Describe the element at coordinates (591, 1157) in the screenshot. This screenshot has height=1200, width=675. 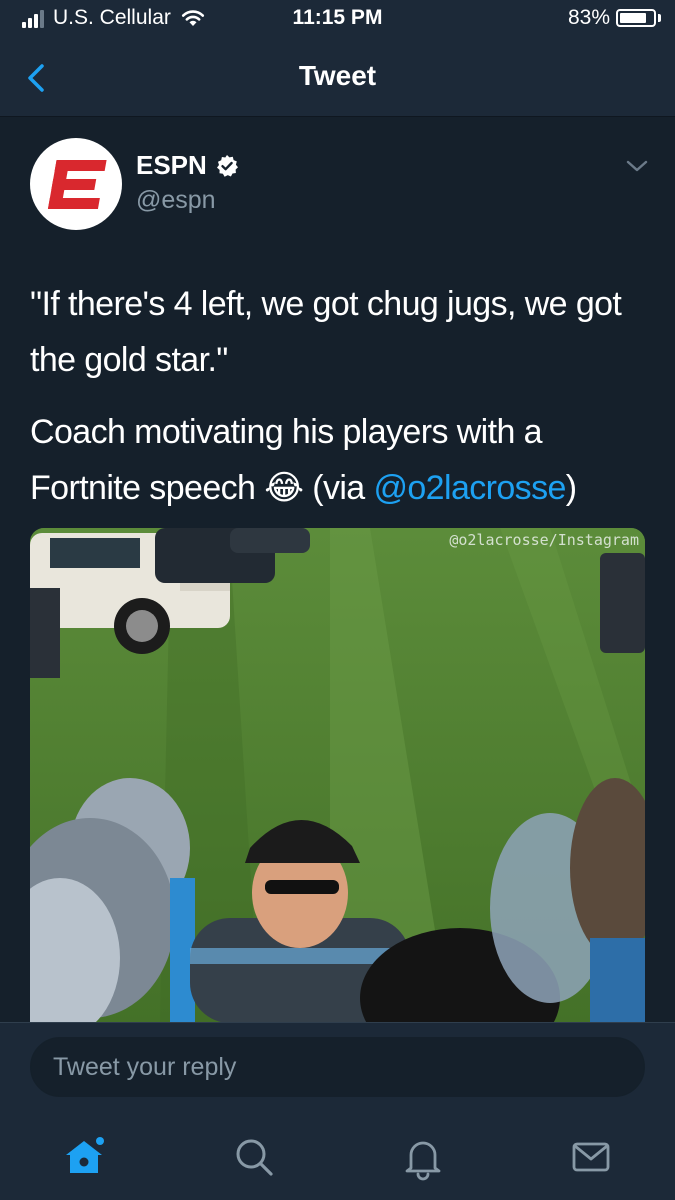
I see `envelope-icon` at that location.